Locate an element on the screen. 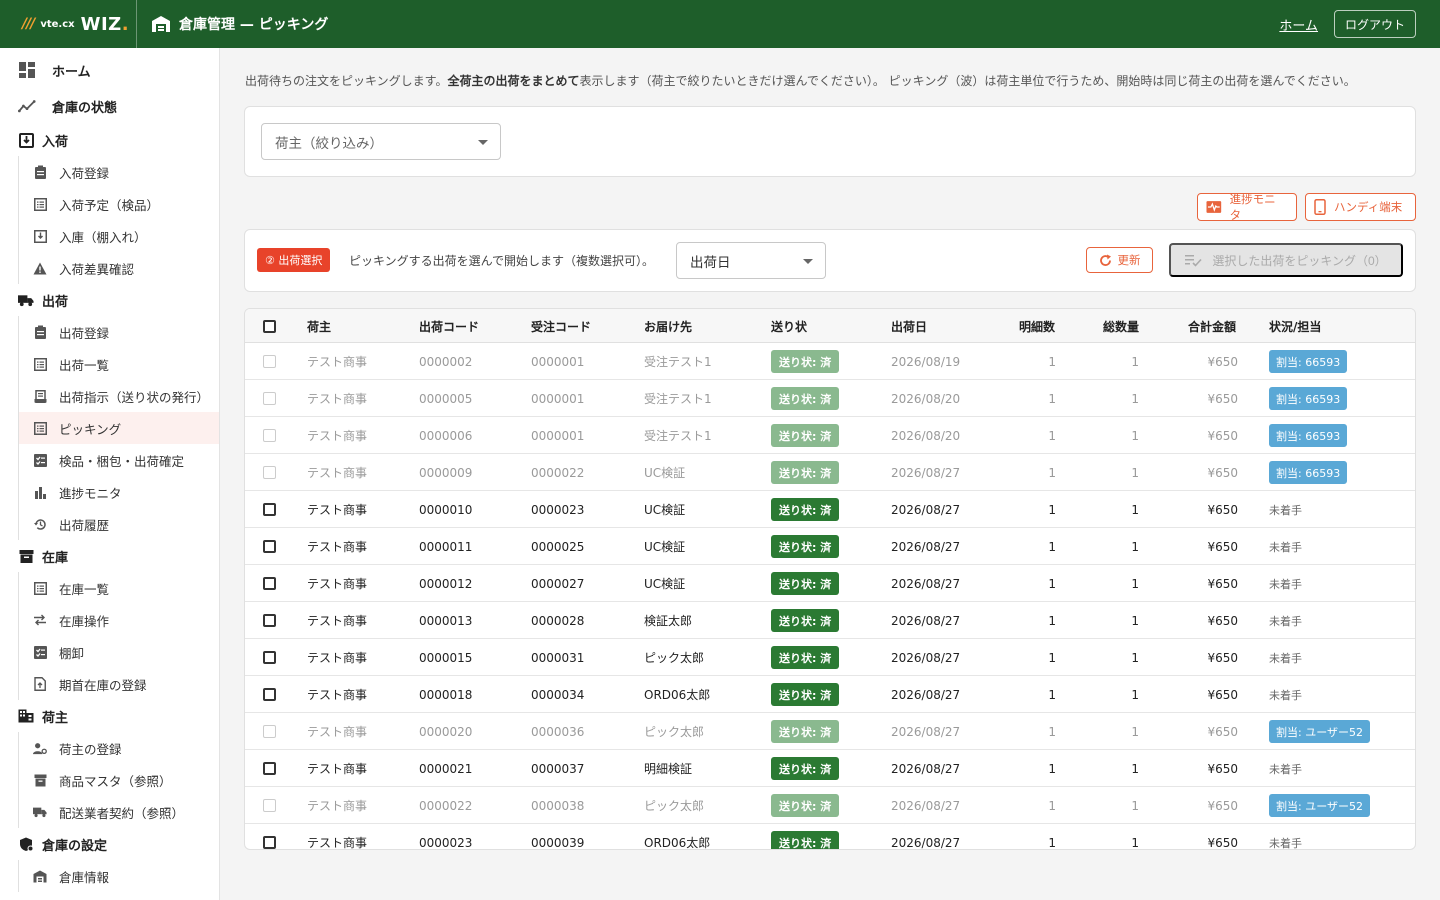  column-header-label: 送り状 is located at coordinates (789, 326).